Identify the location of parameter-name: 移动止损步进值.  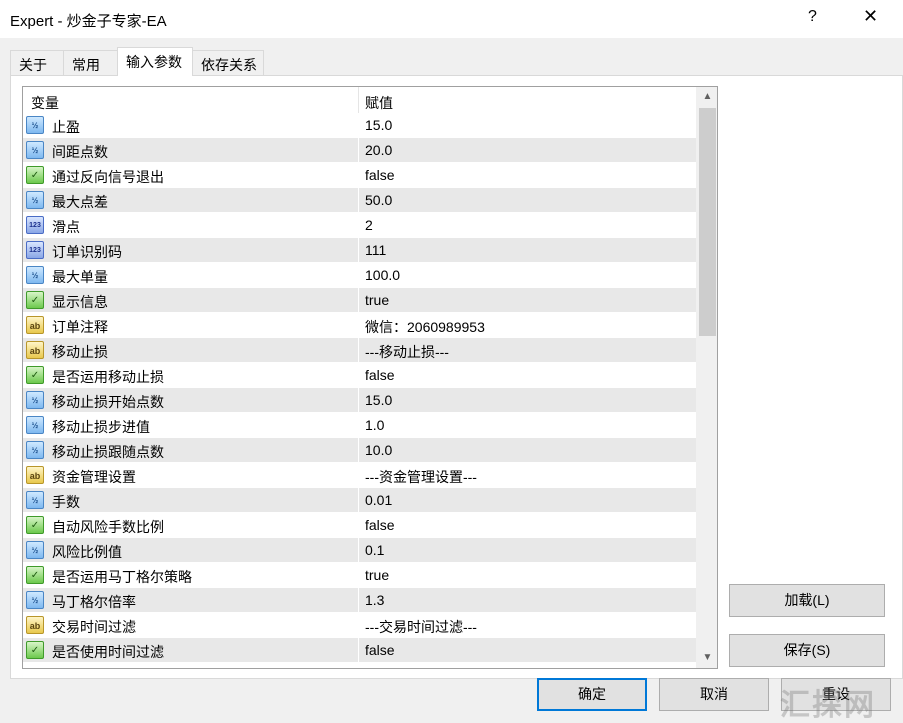
(101, 427).